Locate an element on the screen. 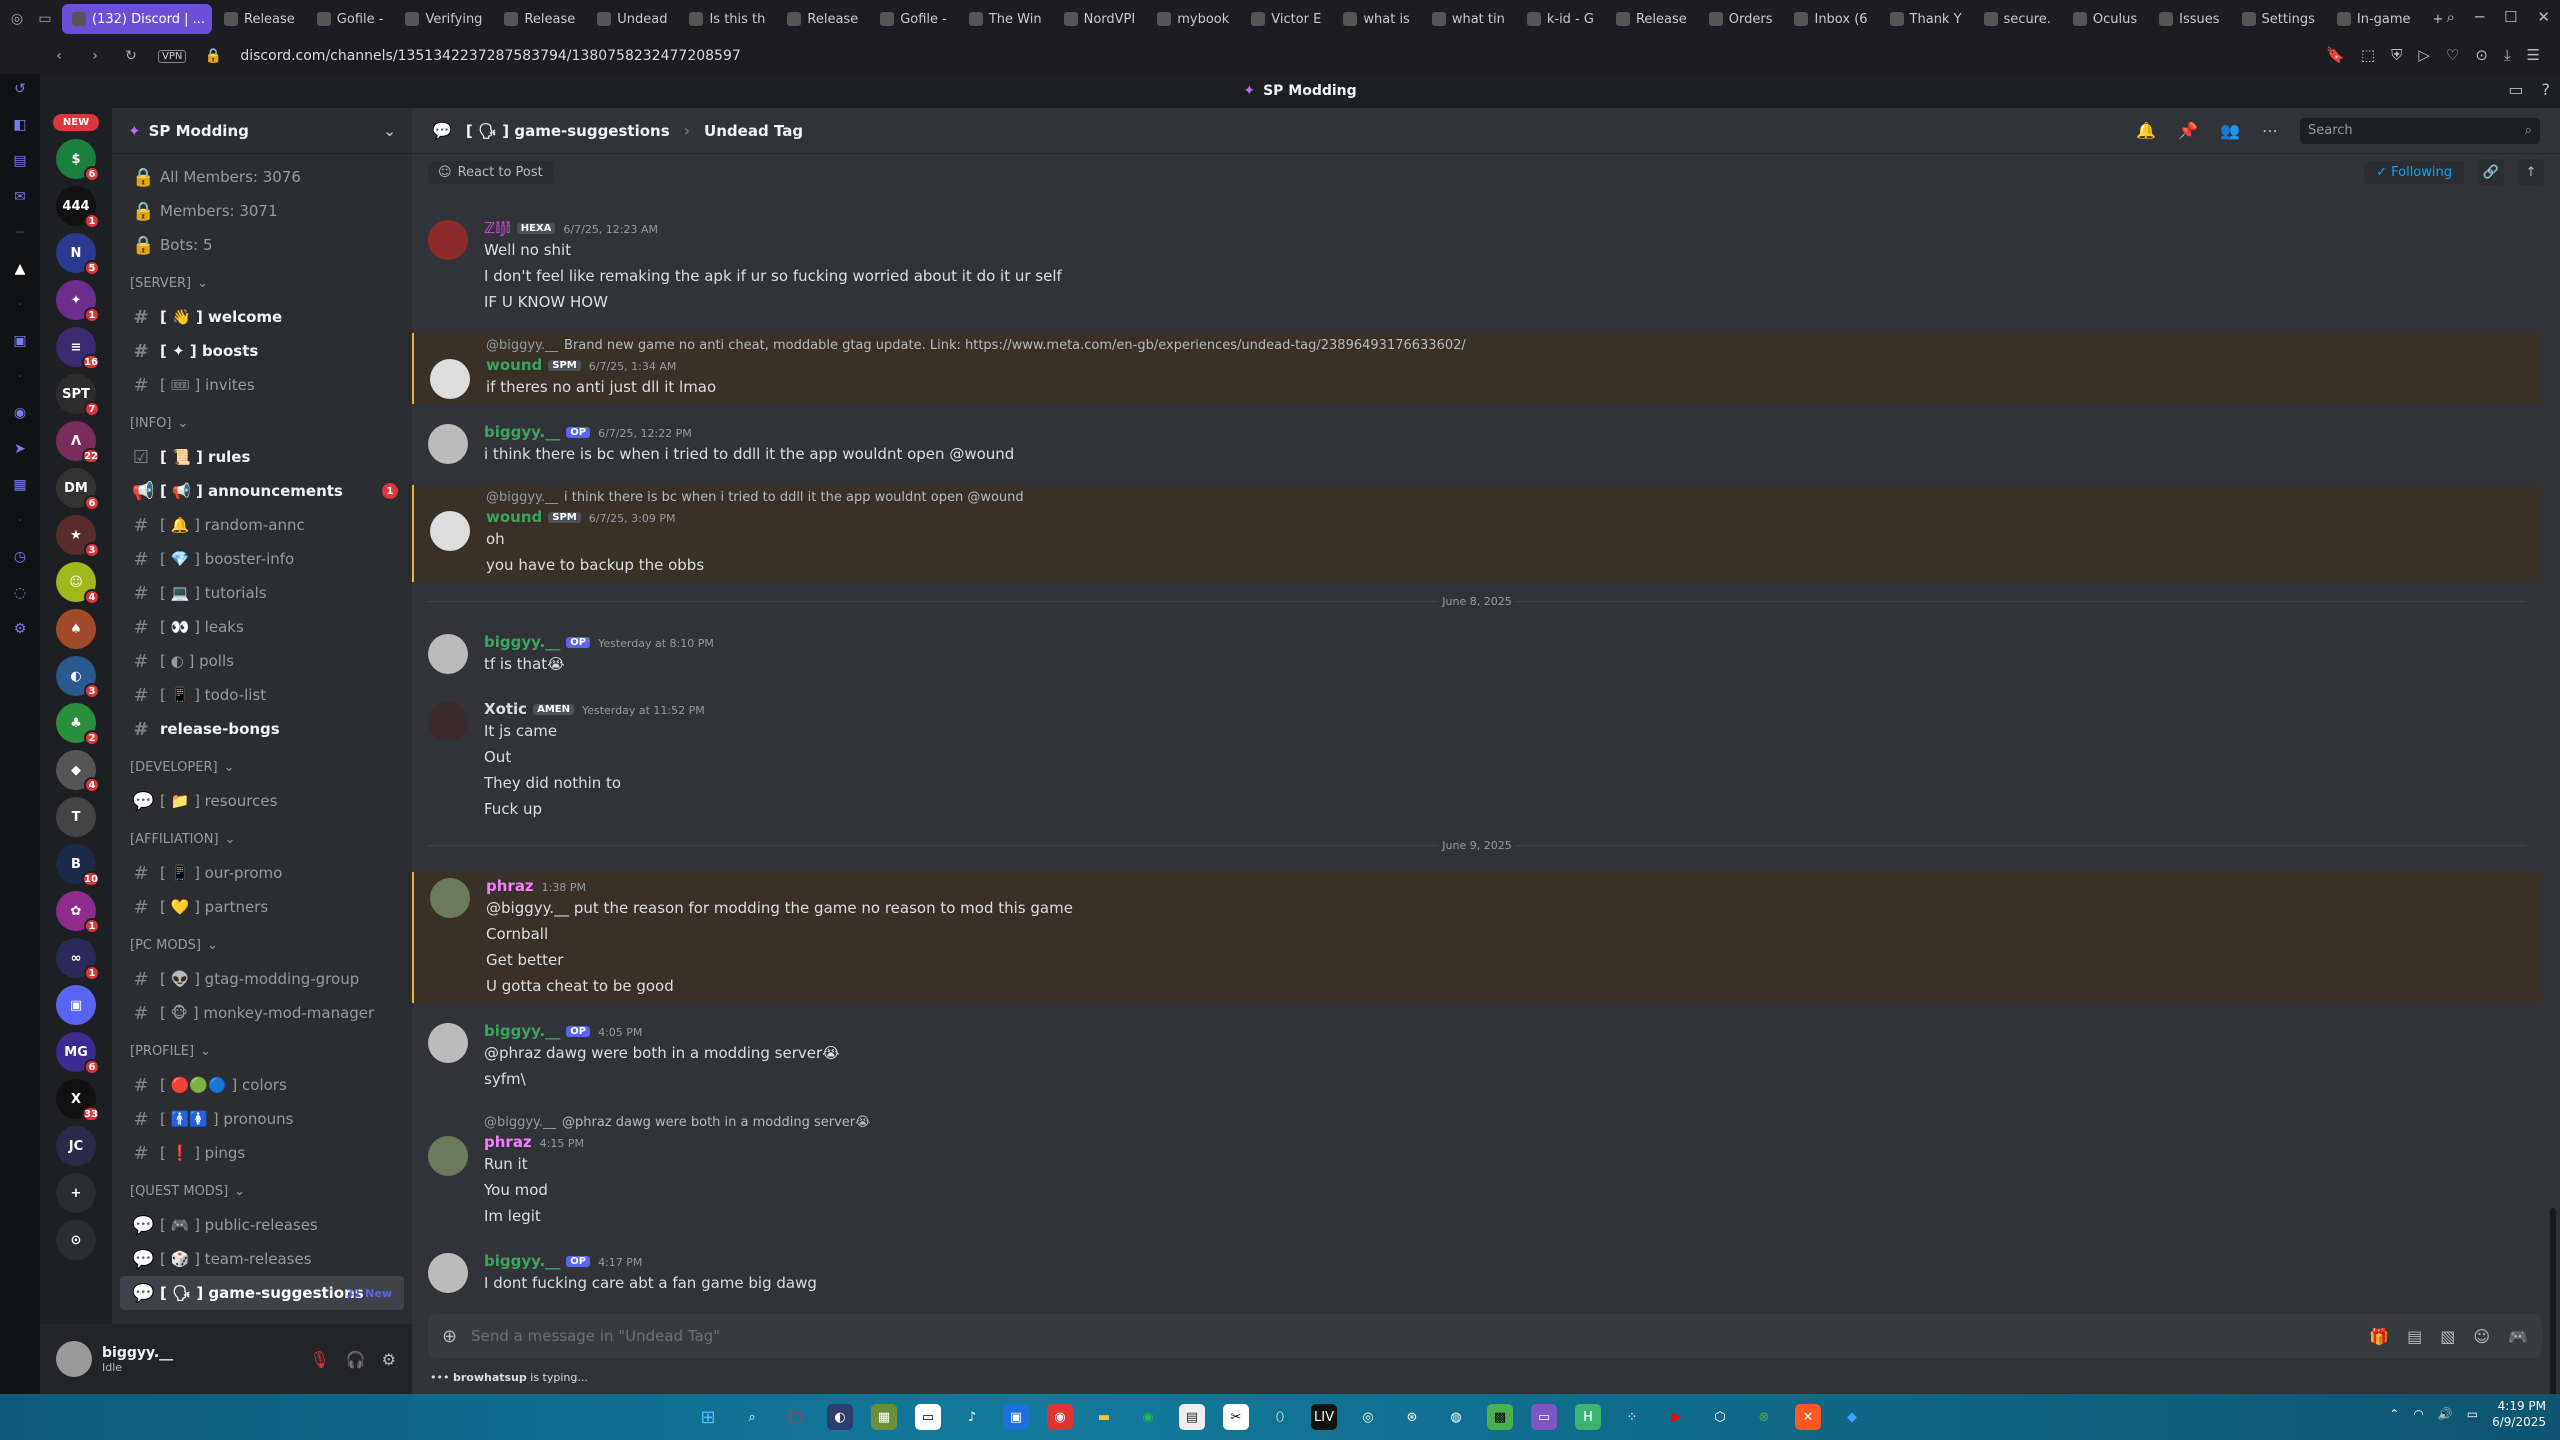 The height and width of the screenshot is (1440, 2560). headphones-icon: 🎧 is located at coordinates (356, 1359).